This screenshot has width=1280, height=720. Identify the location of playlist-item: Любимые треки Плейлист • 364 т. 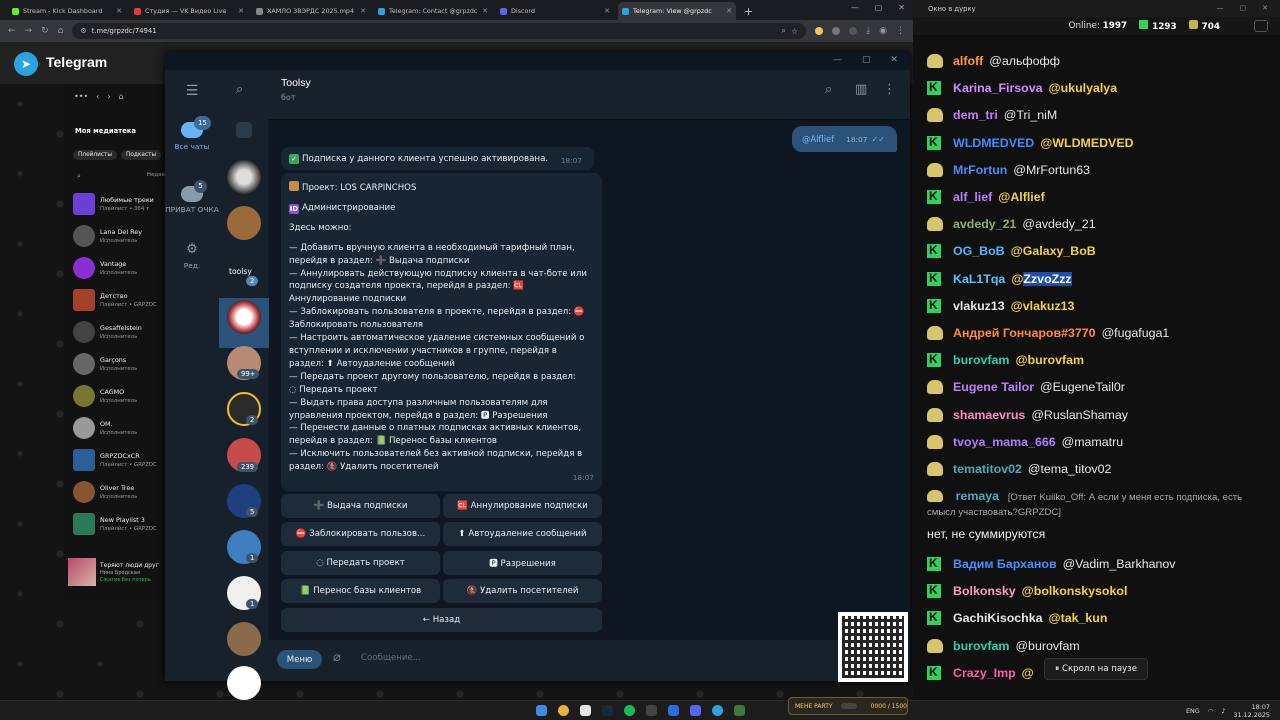
(119, 204).